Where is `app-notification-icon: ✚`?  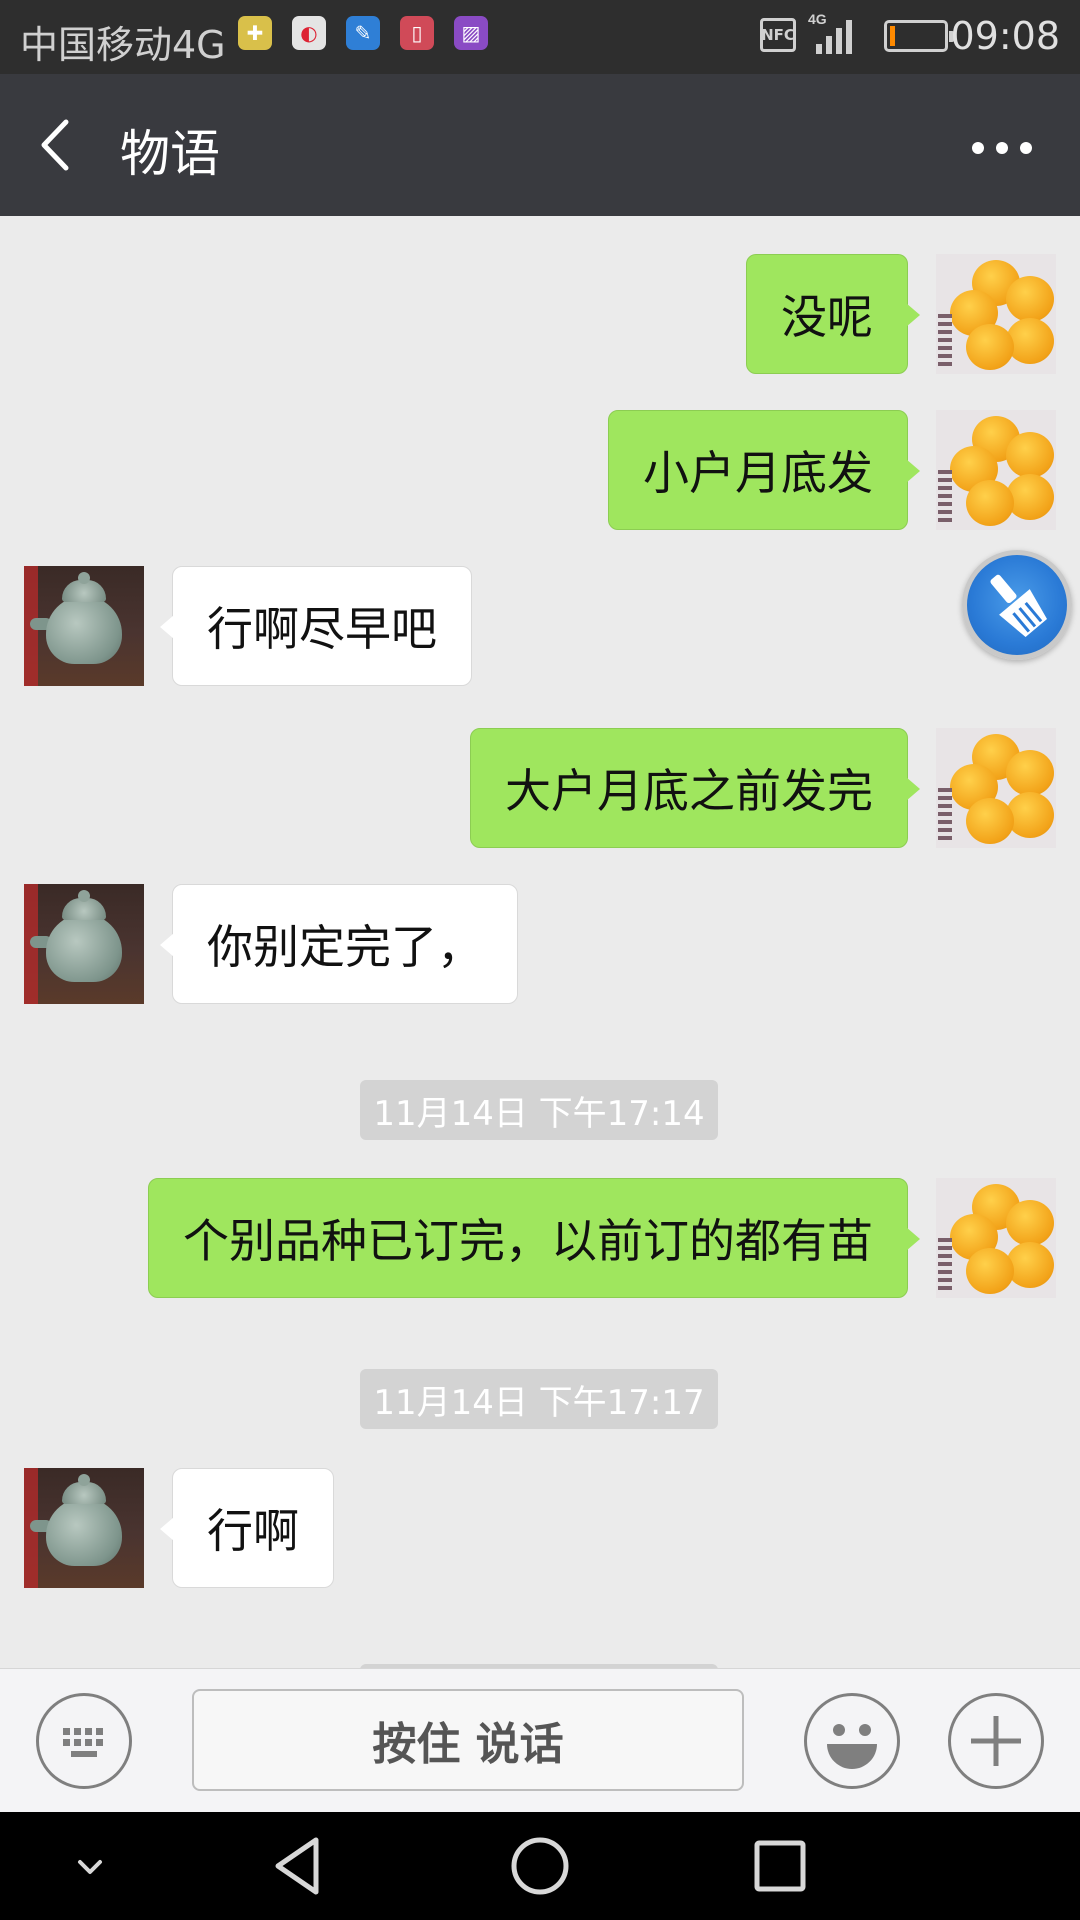
app-notification-icon: ✚ is located at coordinates (255, 33).